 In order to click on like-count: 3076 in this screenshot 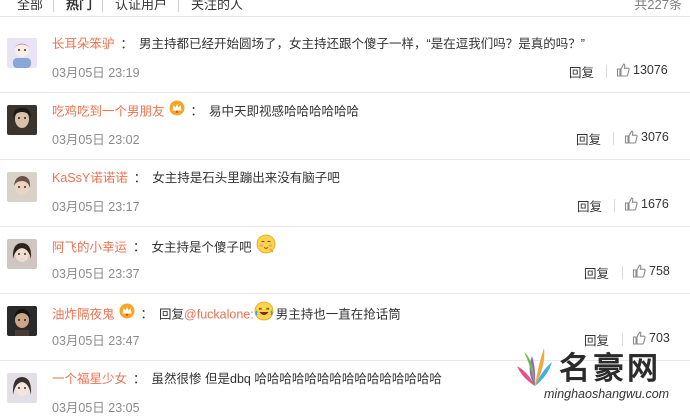, I will do `click(655, 137)`.